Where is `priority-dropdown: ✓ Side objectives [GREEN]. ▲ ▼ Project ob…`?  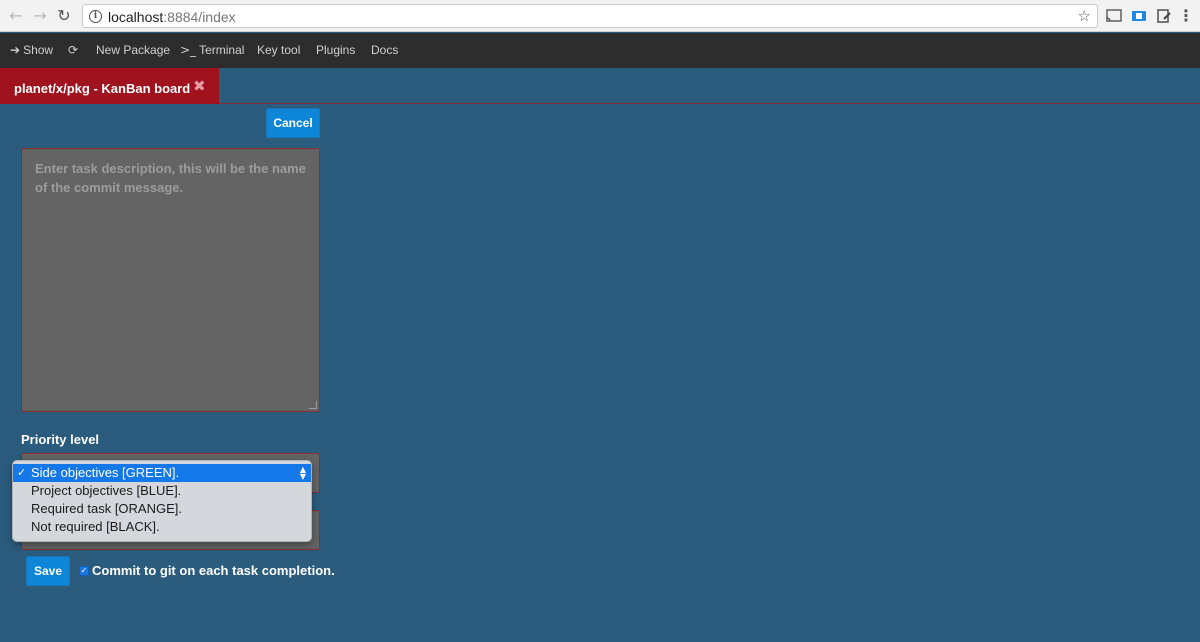 priority-dropdown: ✓ Side objectives [GREEN]. ▲ ▼ Project ob… is located at coordinates (162, 501).